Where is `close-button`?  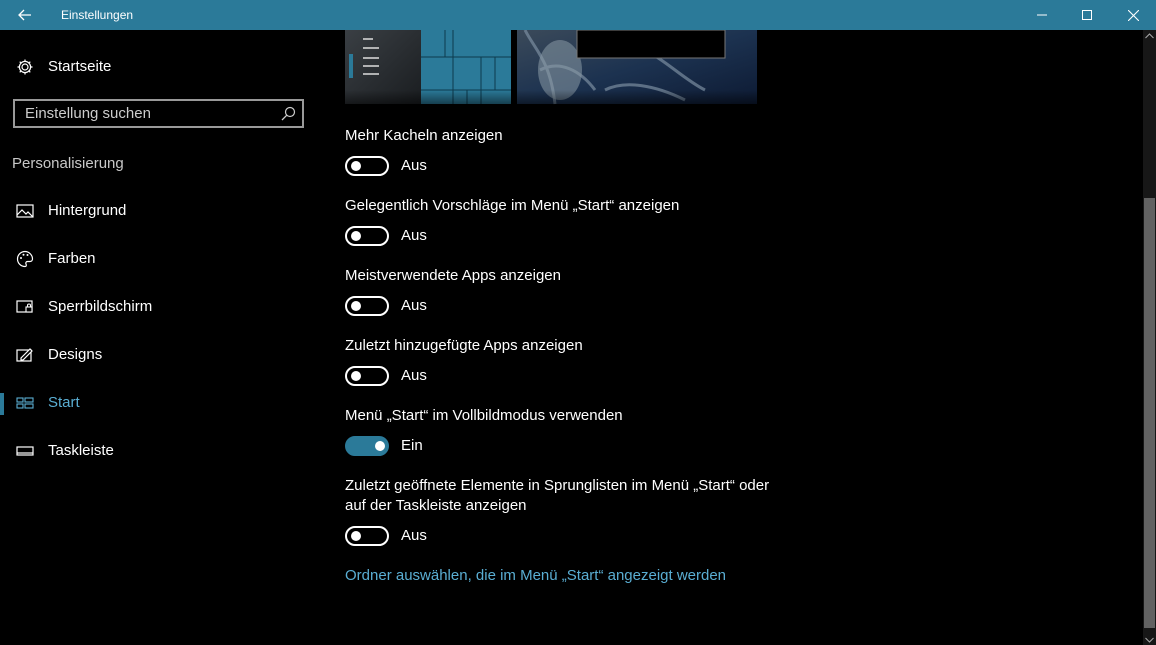 close-button is located at coordinates (1133, 15).